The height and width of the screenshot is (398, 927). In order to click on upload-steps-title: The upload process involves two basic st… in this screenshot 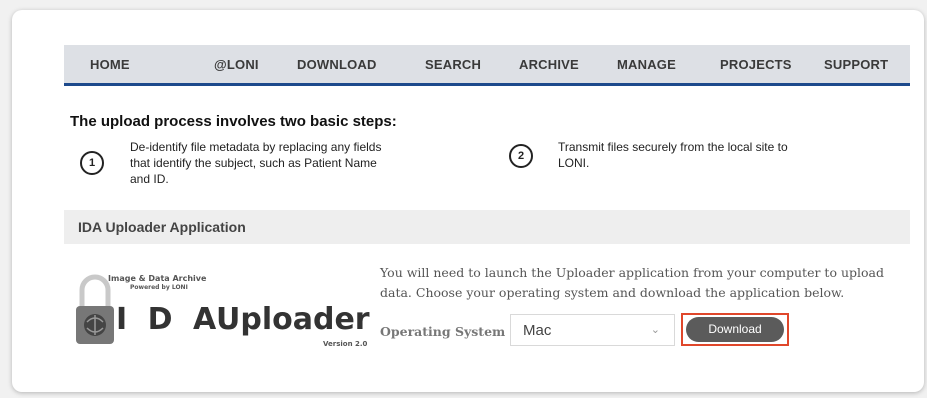, I will do `click(233, 121)`.